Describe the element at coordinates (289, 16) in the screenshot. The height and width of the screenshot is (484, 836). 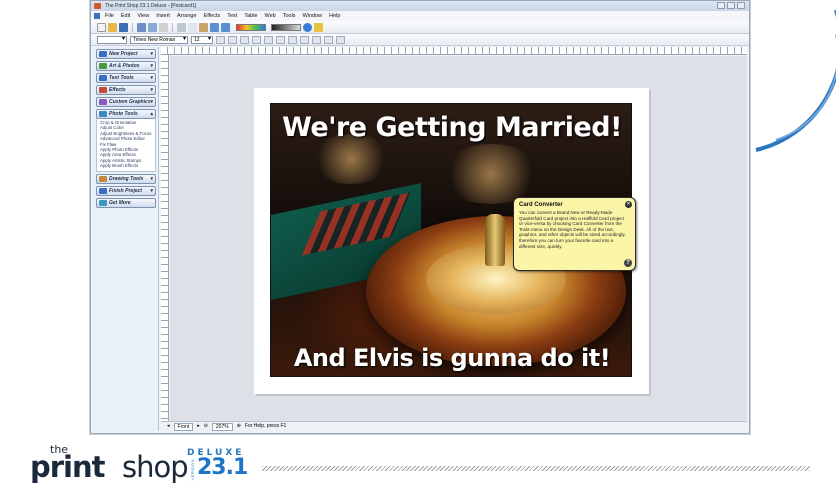
I see `menu-tools: Tools` at that location.